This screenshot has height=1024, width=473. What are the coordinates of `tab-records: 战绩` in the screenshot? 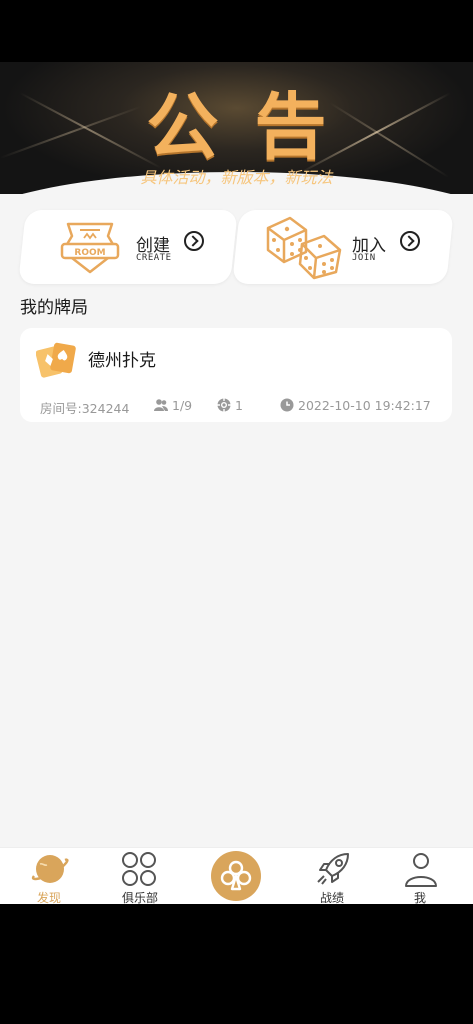 It's located at (332, 876).